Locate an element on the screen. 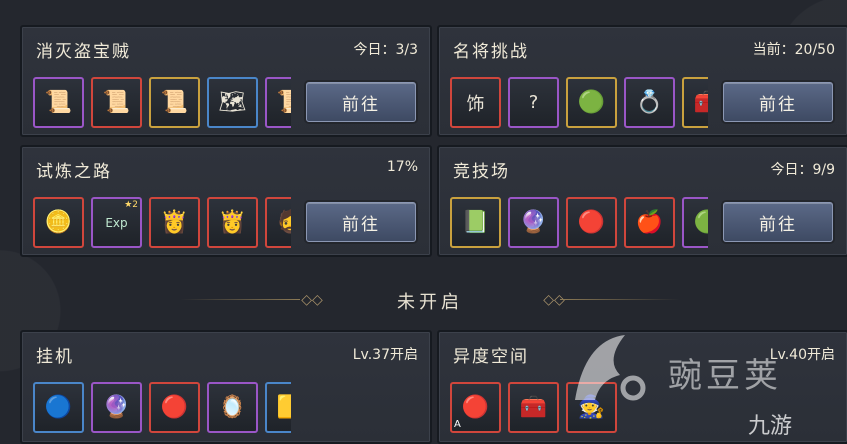  mystery-frame-icon: 🪞 is located at coordinates (232, 407).